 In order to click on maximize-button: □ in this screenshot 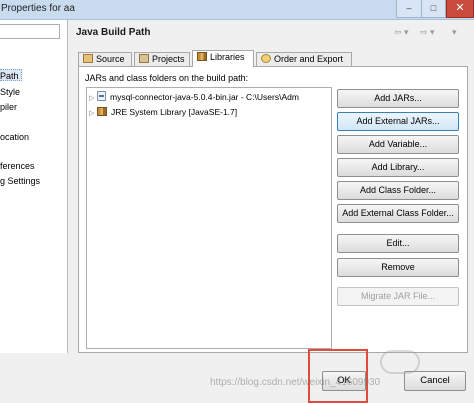, I will do `click(434, 9)`.